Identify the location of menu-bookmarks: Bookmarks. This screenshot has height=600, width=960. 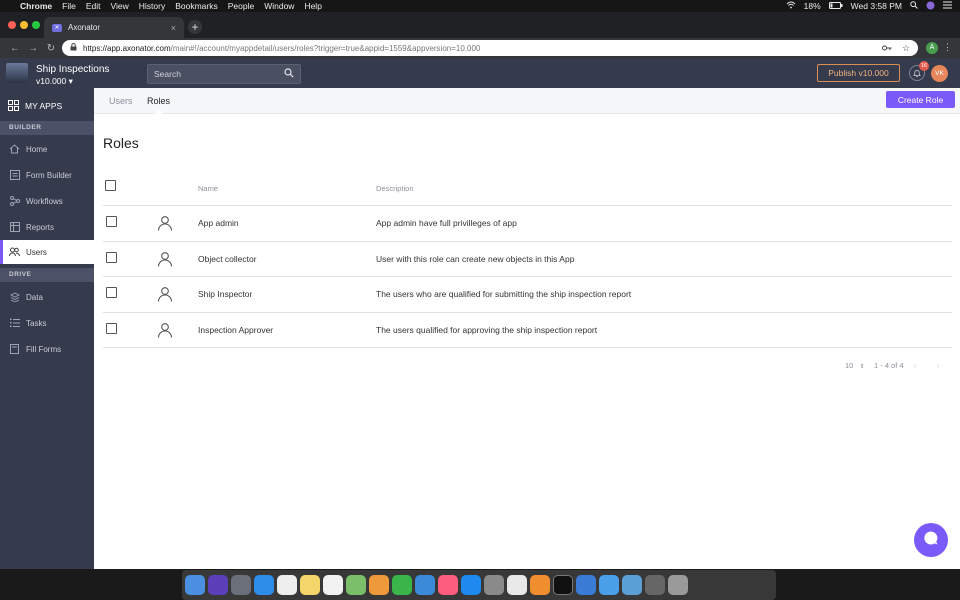
(196, 6).